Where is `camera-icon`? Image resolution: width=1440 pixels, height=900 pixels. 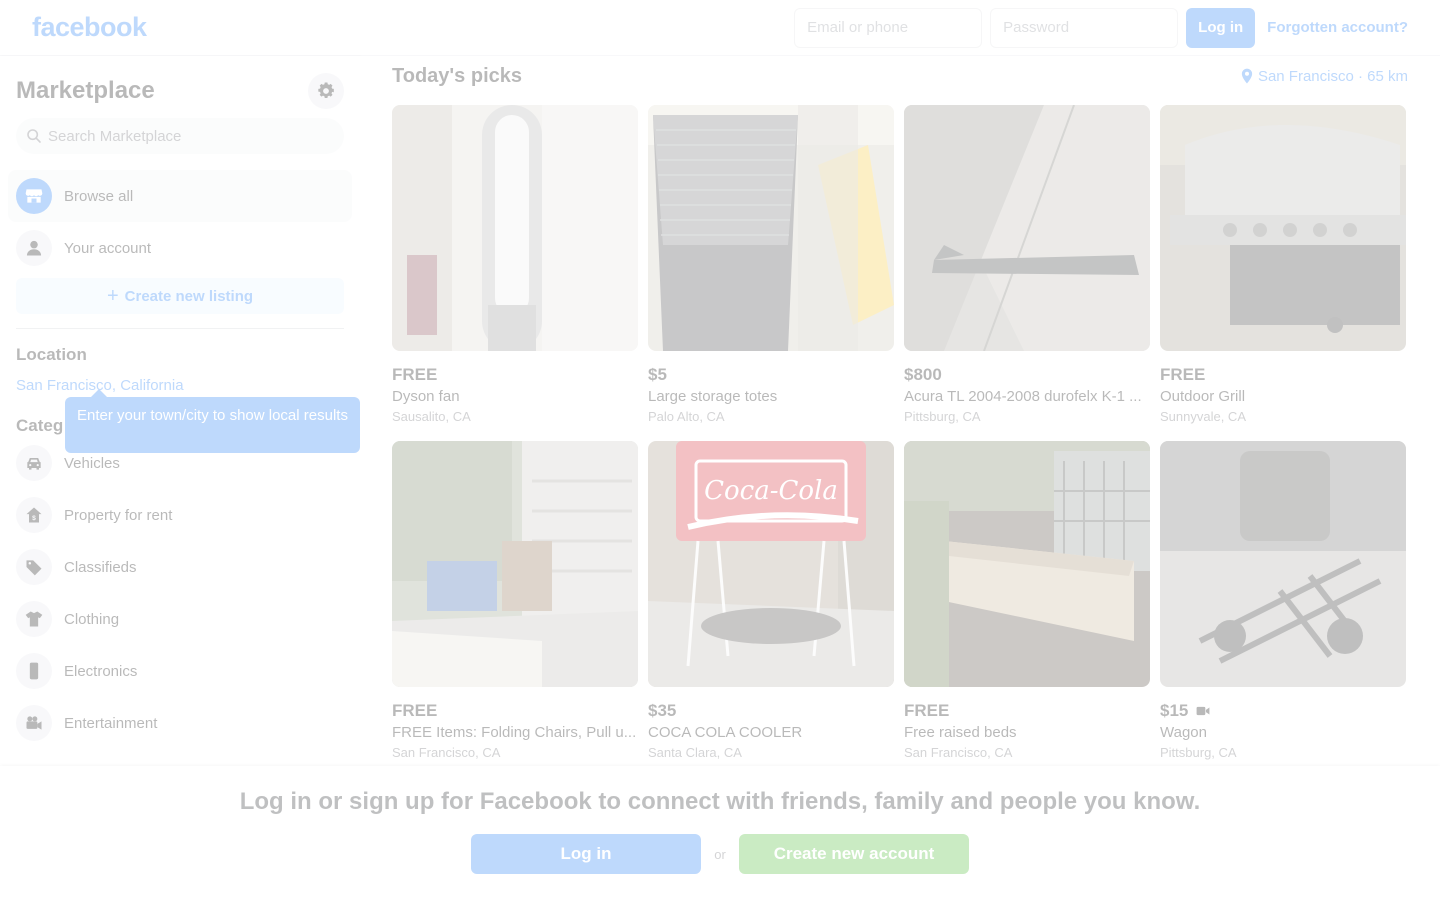
camera-icon is located at coordinates (34, 723).